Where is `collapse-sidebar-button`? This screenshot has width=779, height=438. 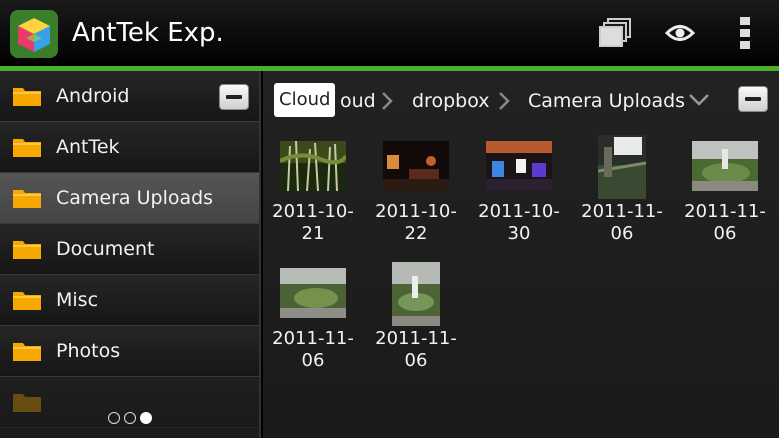 collapse-sidebar-button is located at coordinates (234, 97).